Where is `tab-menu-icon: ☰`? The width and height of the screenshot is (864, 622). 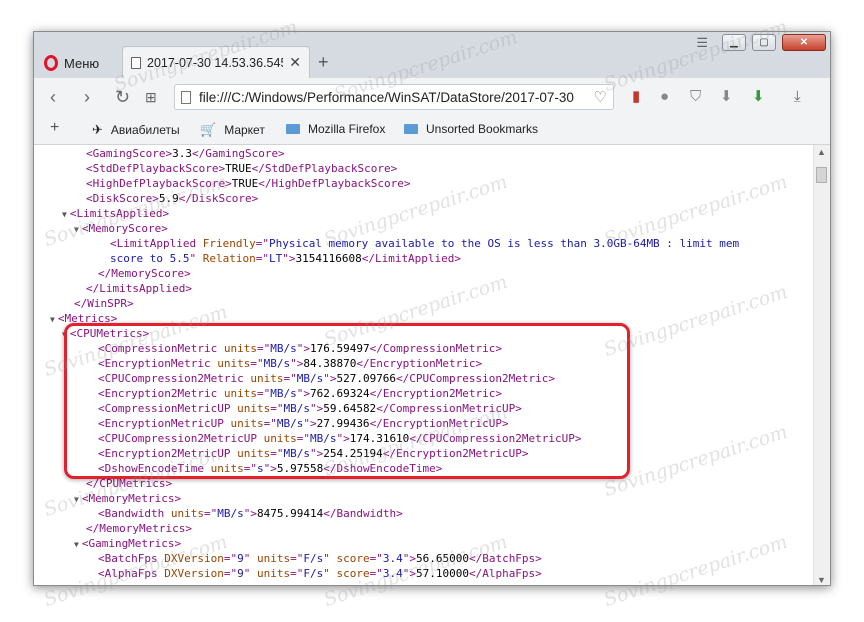
tab-menu-icon: ☰ is located at coordinates (702, 43).